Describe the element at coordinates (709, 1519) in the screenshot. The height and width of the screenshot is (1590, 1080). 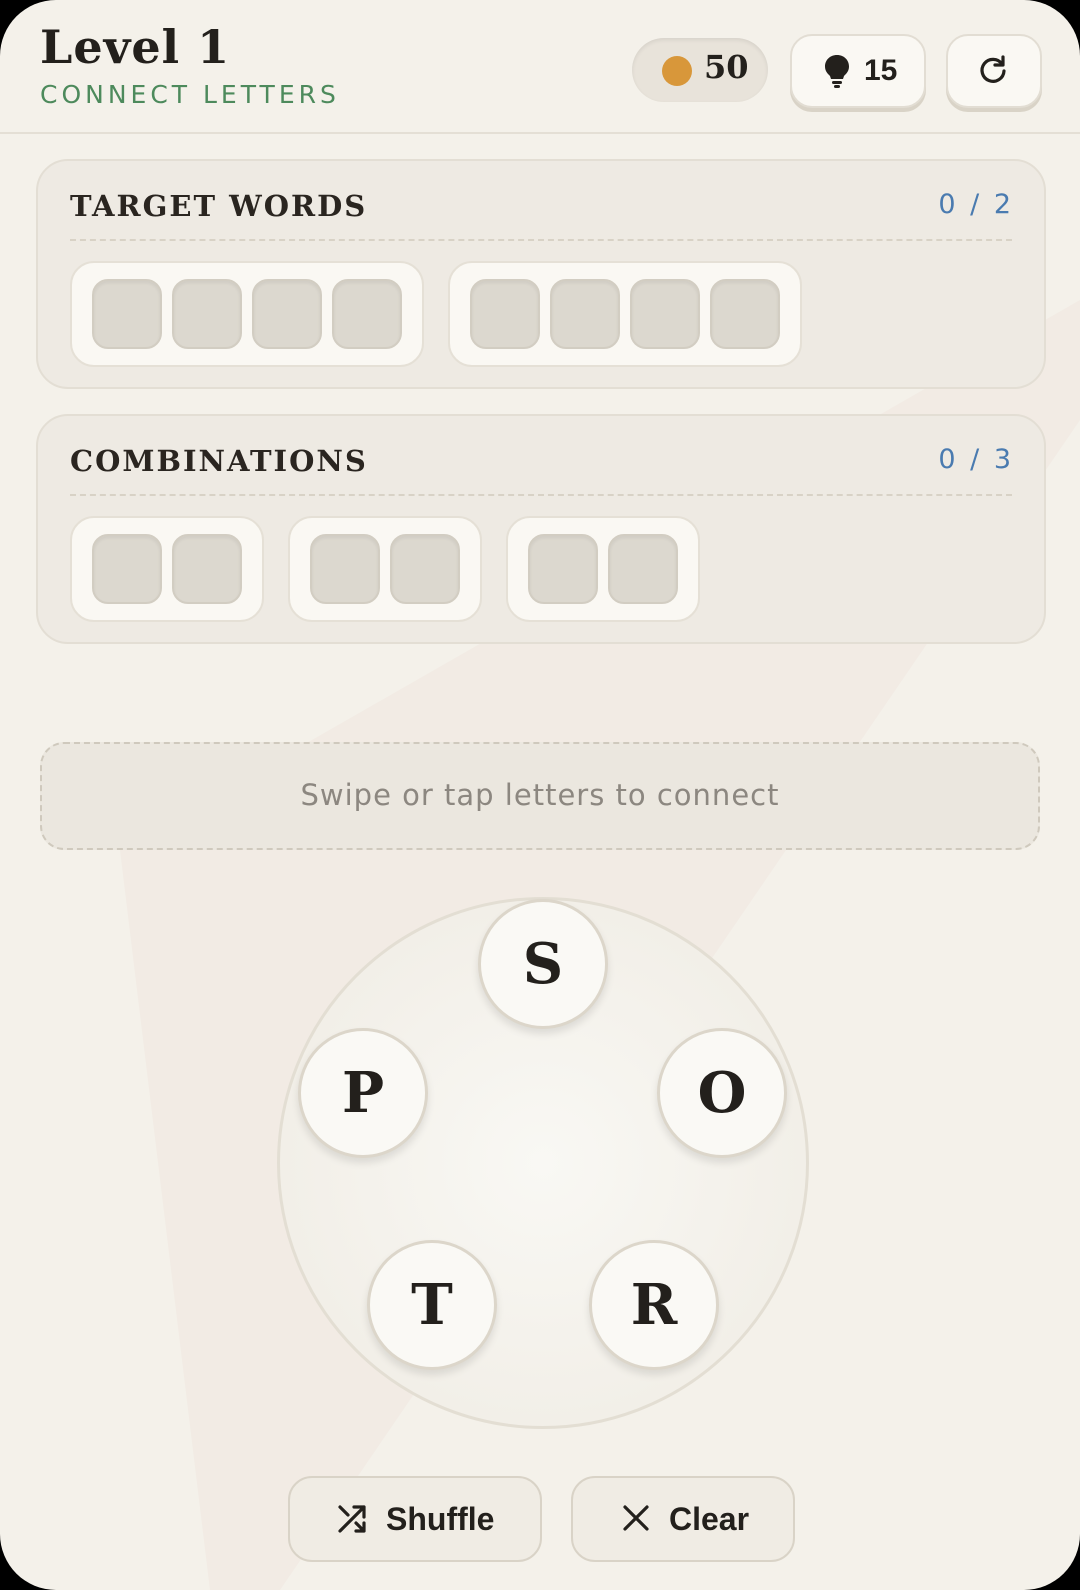
I see `clear-label: Clear` at that location.